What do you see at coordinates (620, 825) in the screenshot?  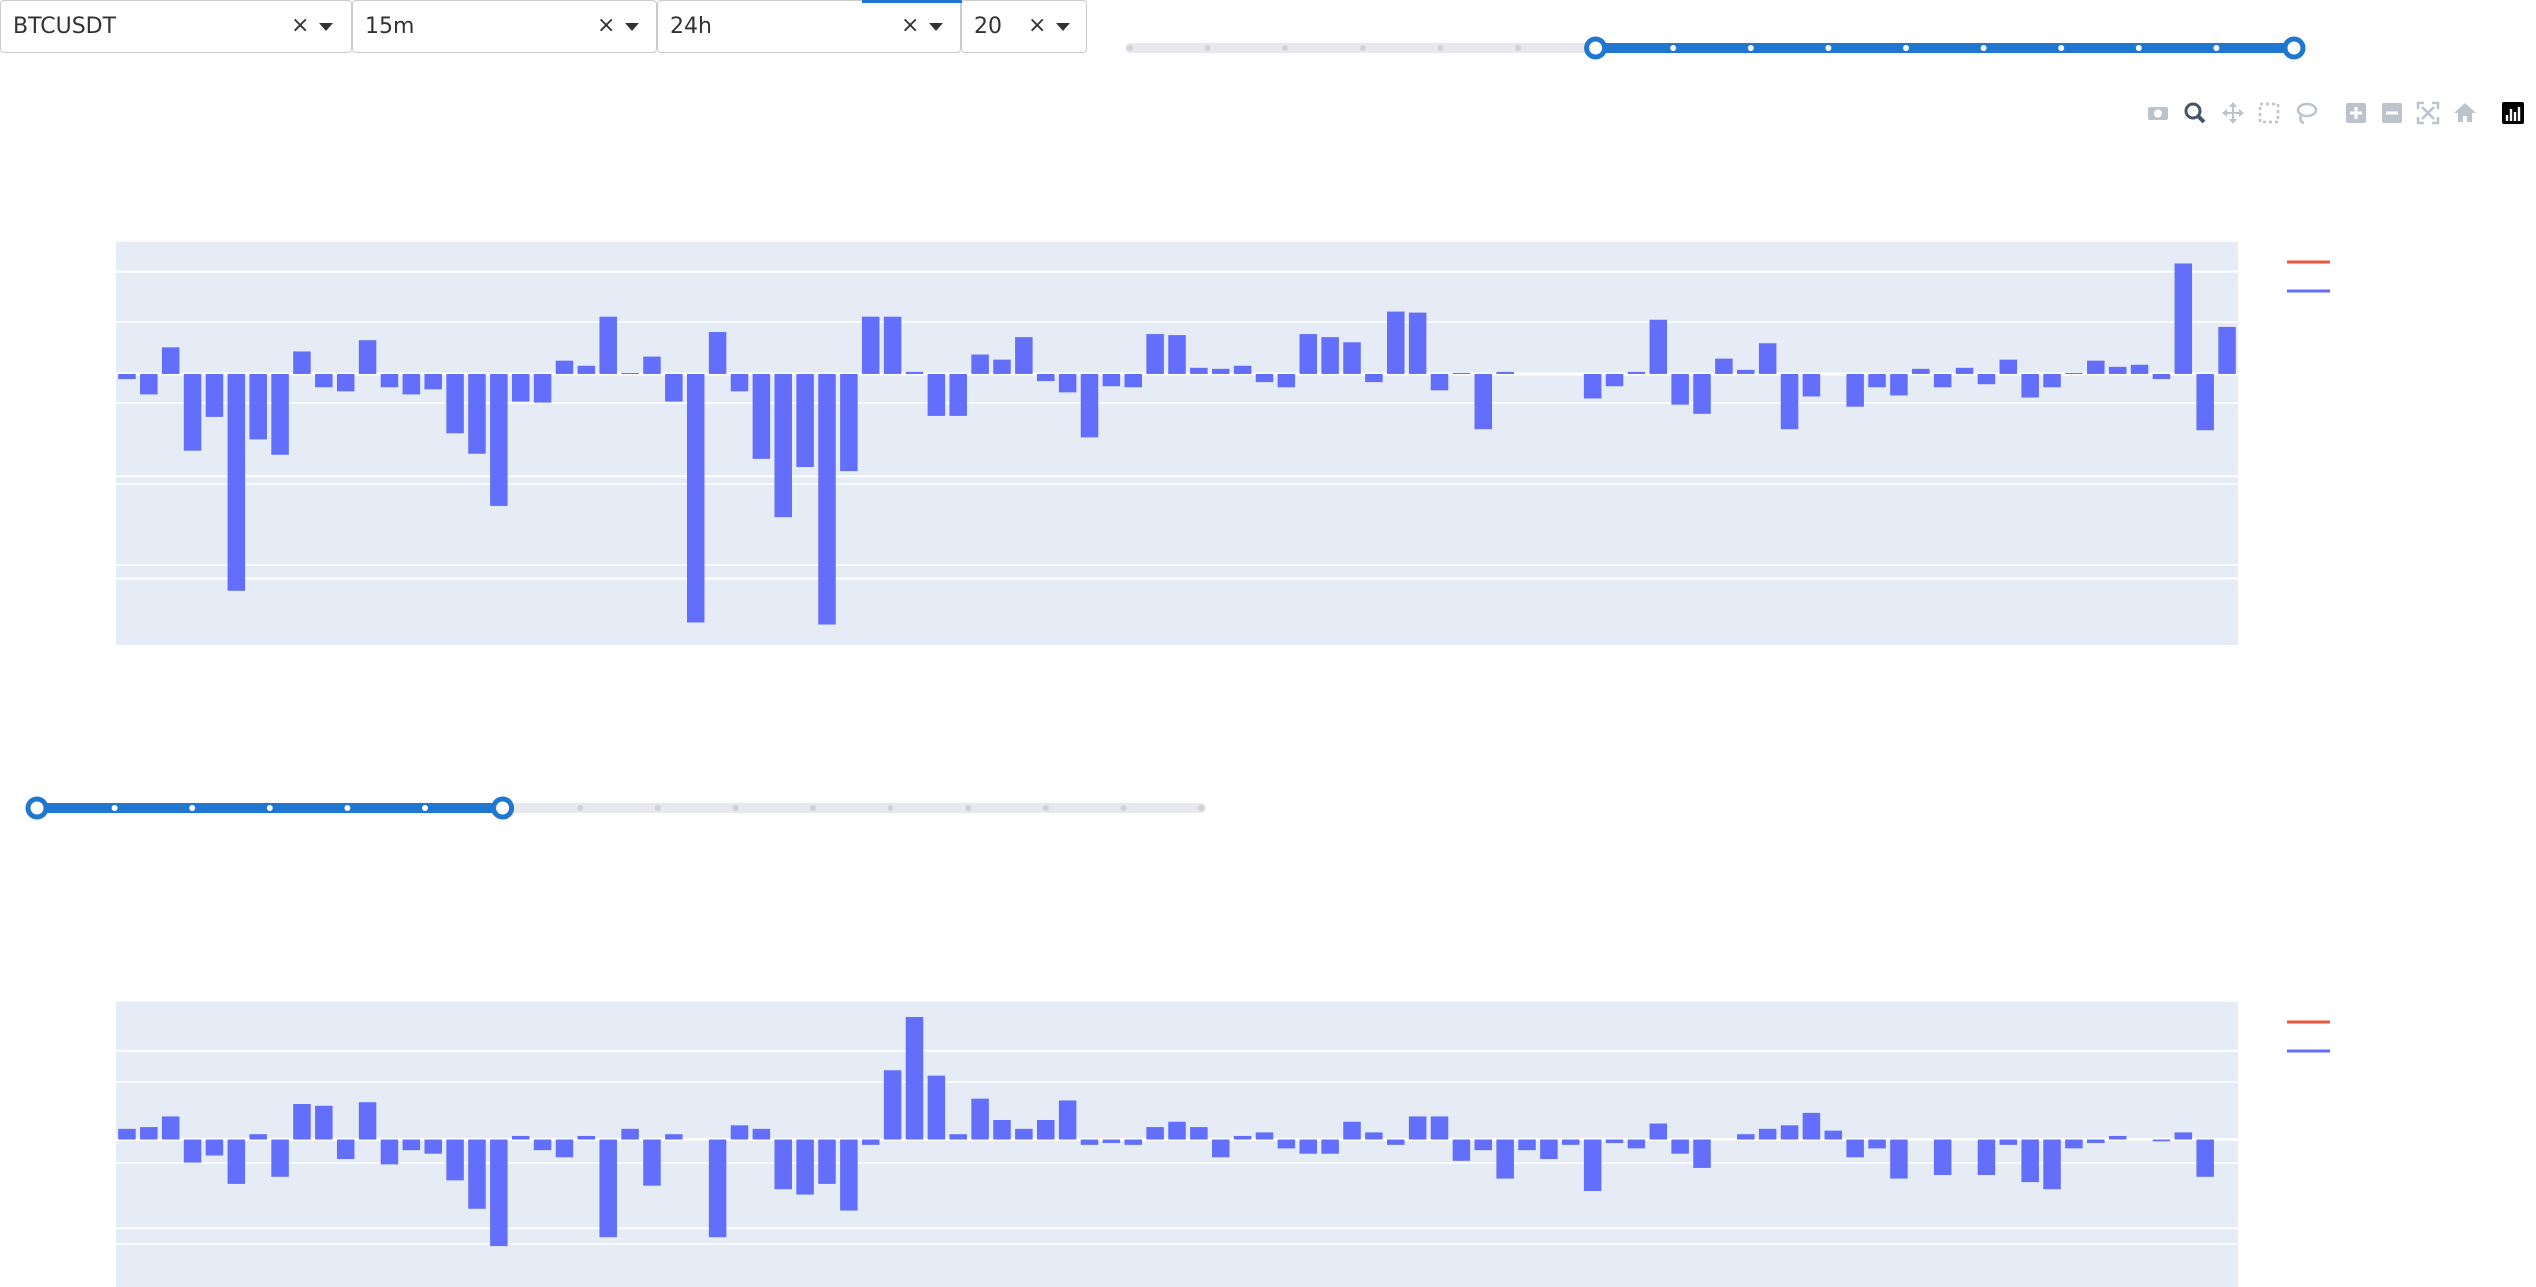 I see `value-range-slider-bottom` at bounding box center [620, 825].